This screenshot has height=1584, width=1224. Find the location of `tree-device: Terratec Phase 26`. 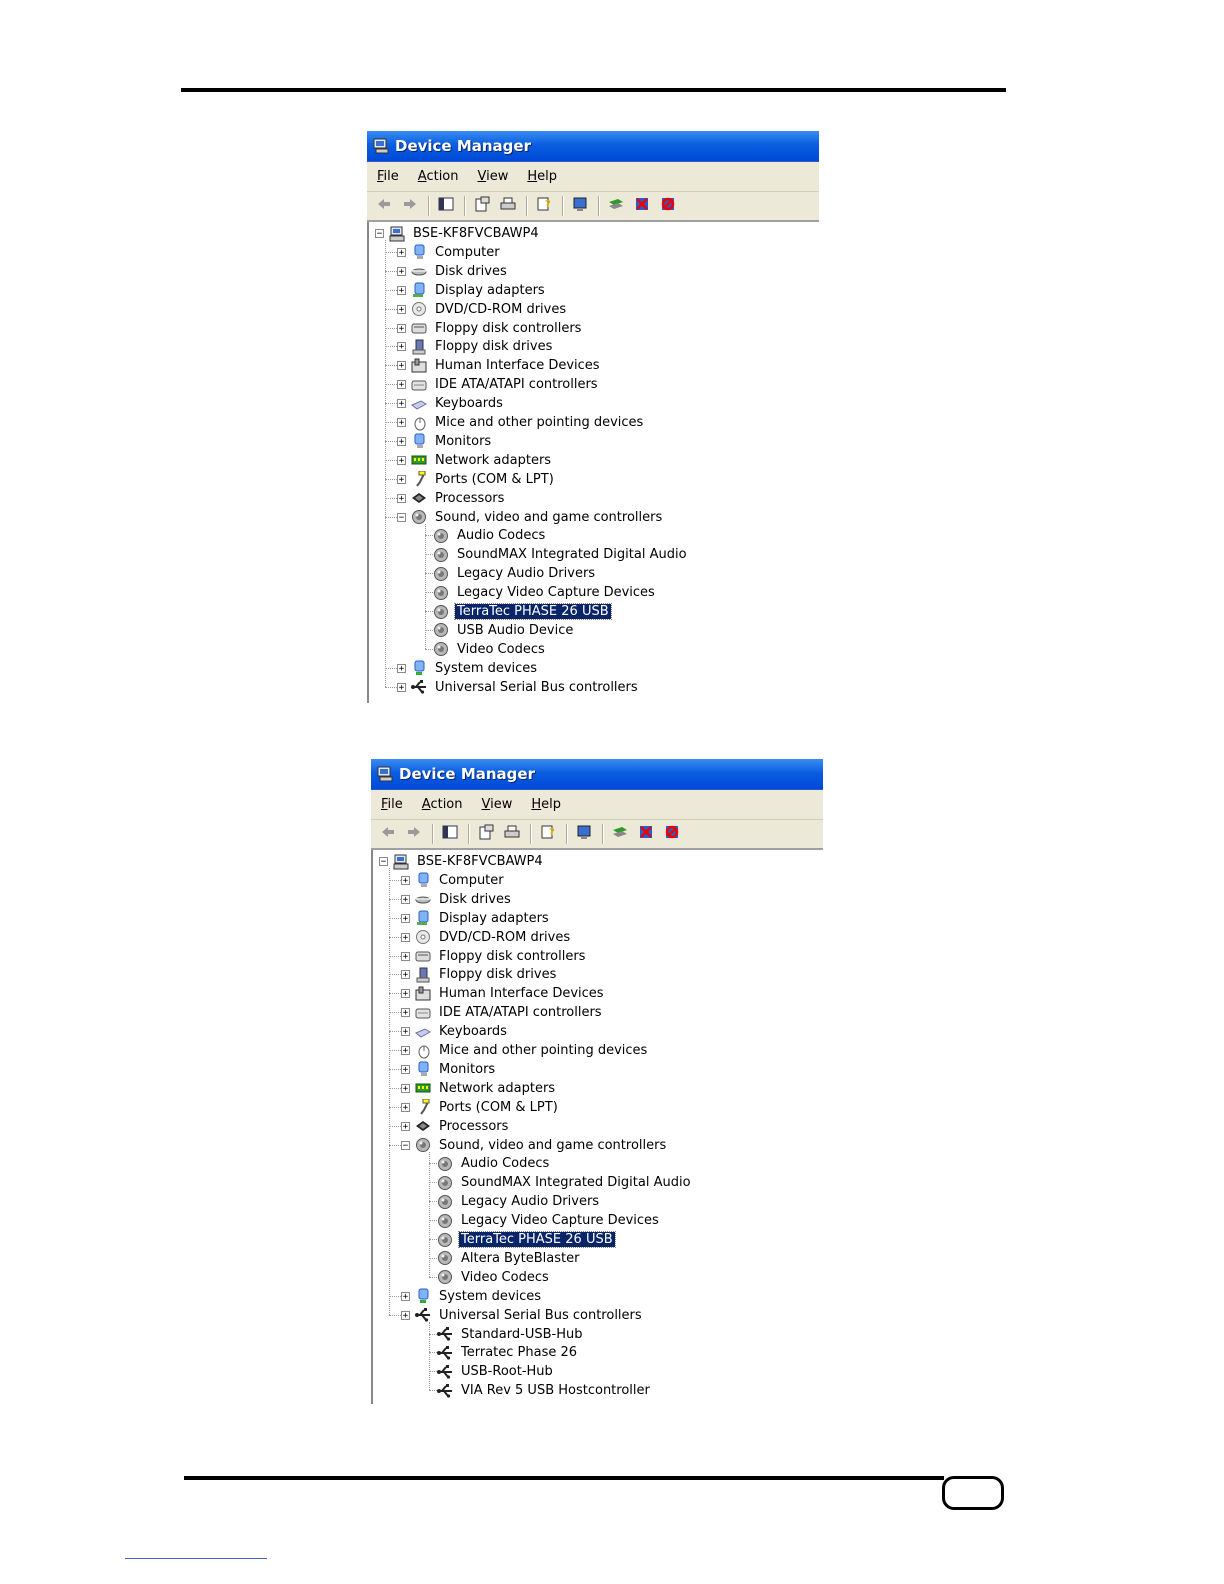

tree-device: Terratec Phase 26 is located at coordinates (501, 1352).